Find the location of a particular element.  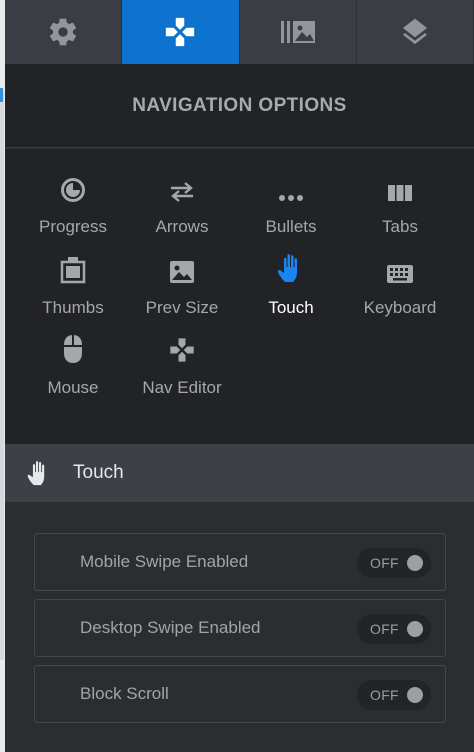

setting-row-desktop-swipe: Desktop Swipe Enabled OFF is located at coordinates (240, 628).